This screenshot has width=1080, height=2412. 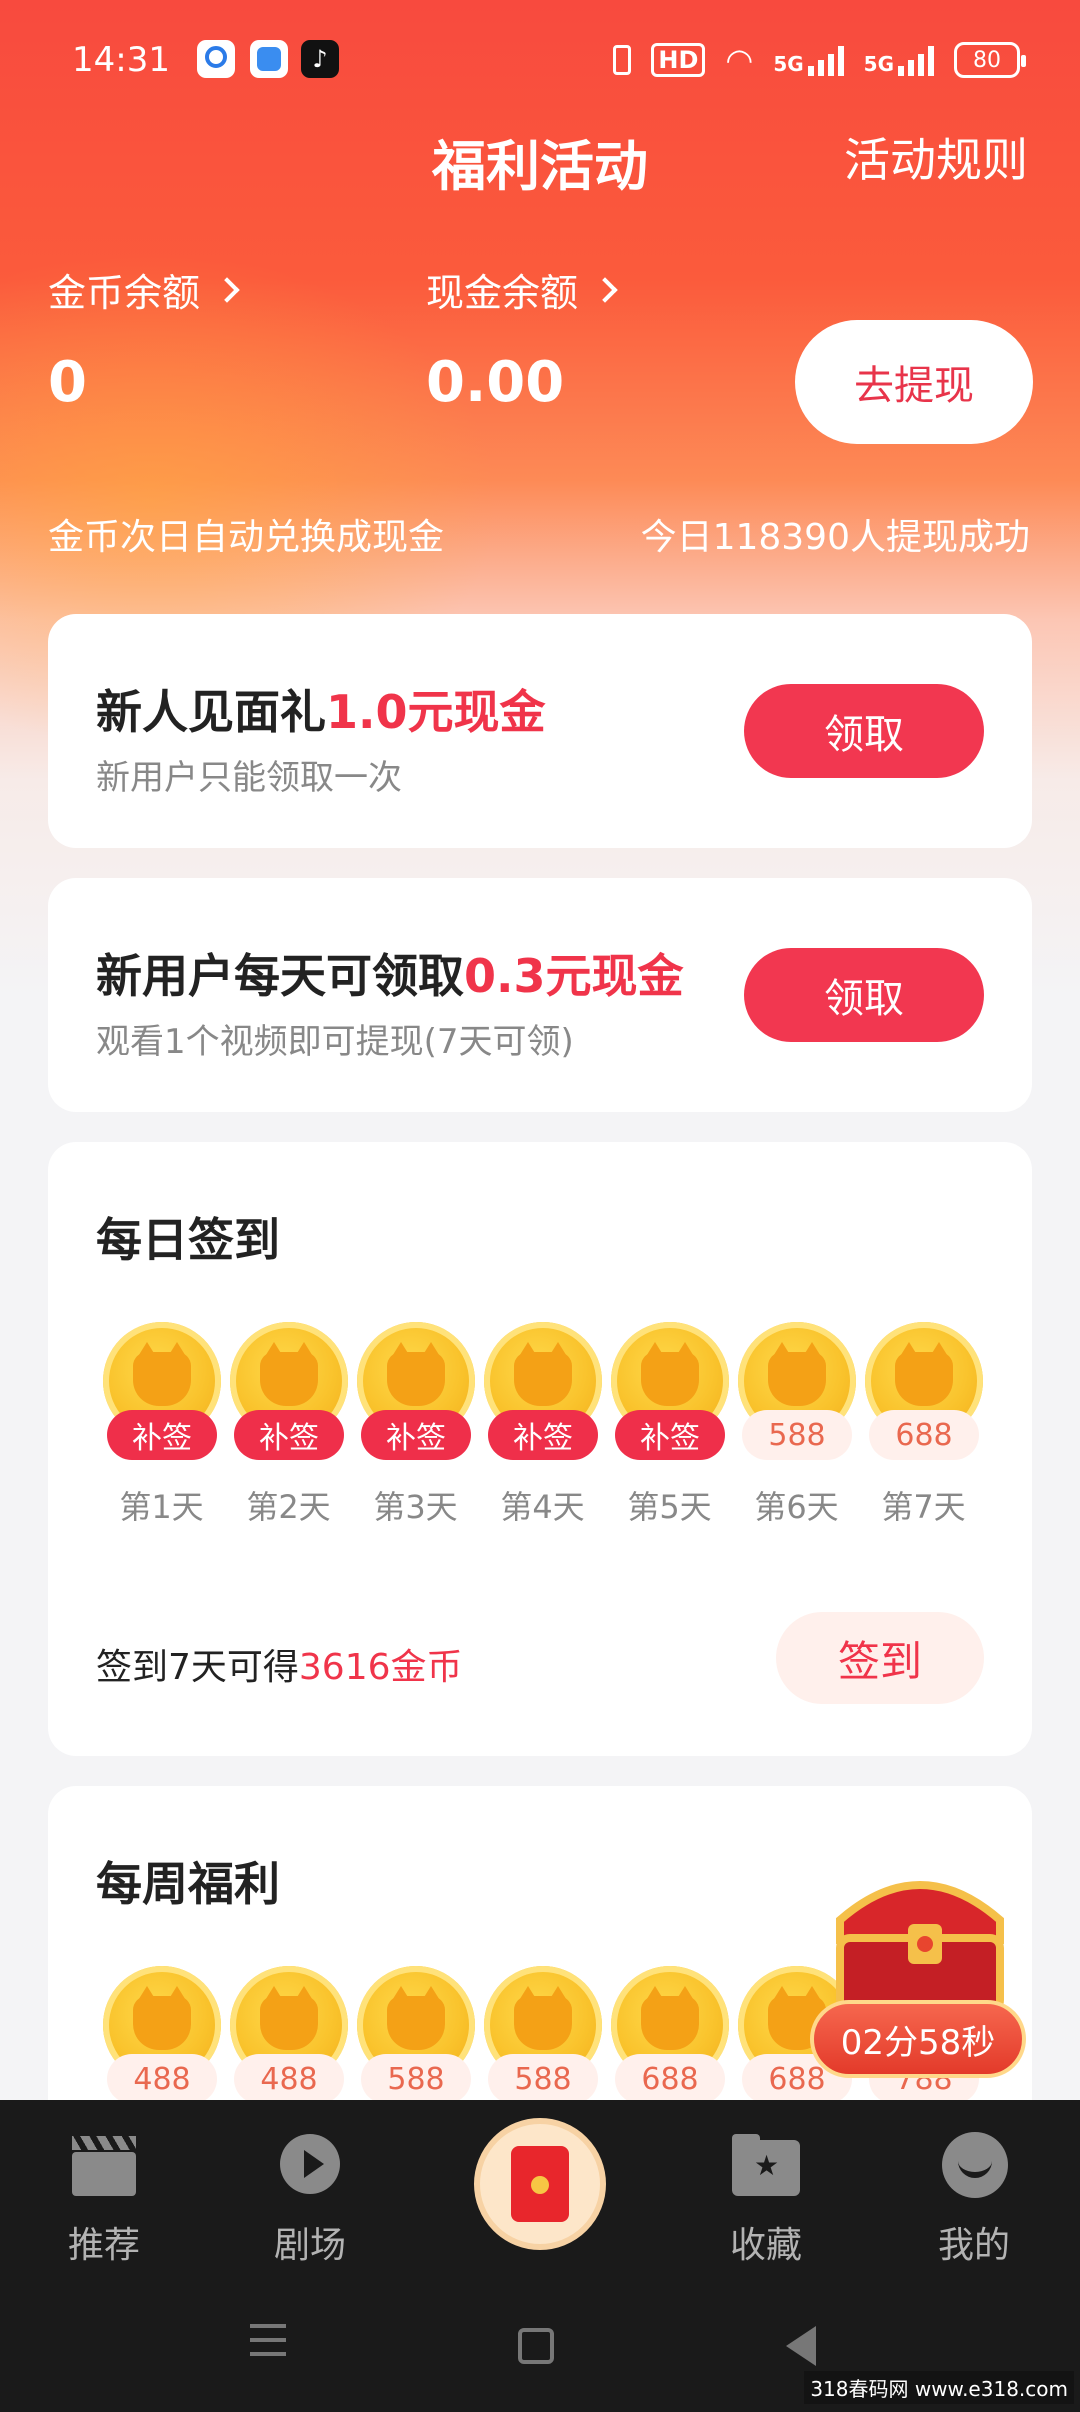 I want to click on checkin-day: 补签第3天, so click(x=415, y=1432).